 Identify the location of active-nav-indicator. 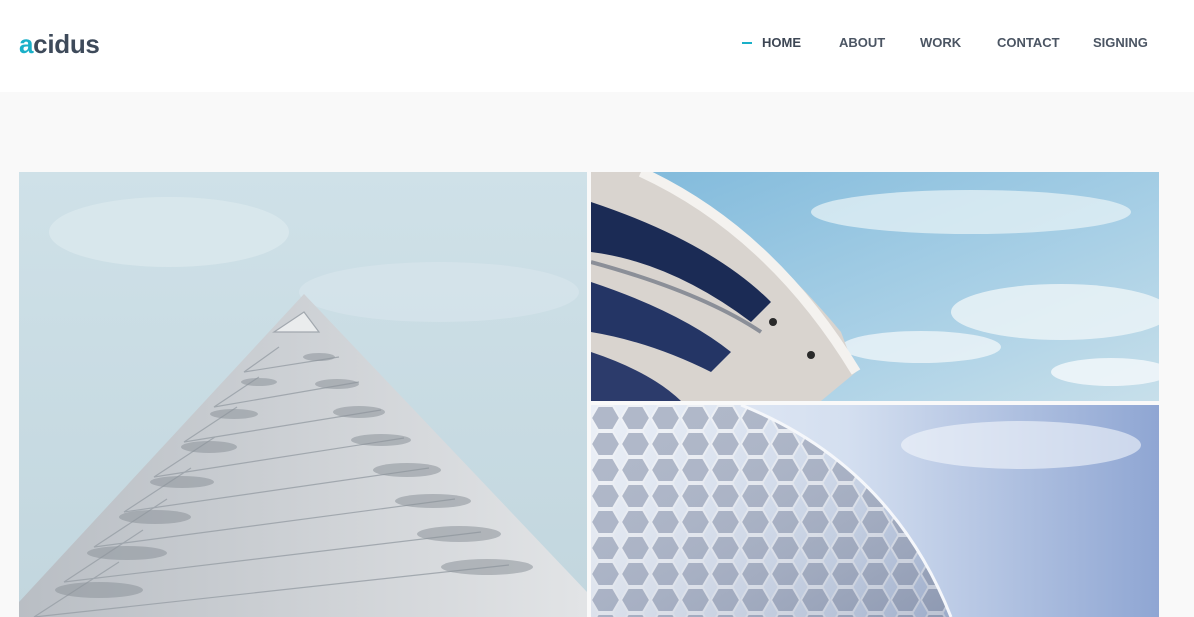
(747, 43).